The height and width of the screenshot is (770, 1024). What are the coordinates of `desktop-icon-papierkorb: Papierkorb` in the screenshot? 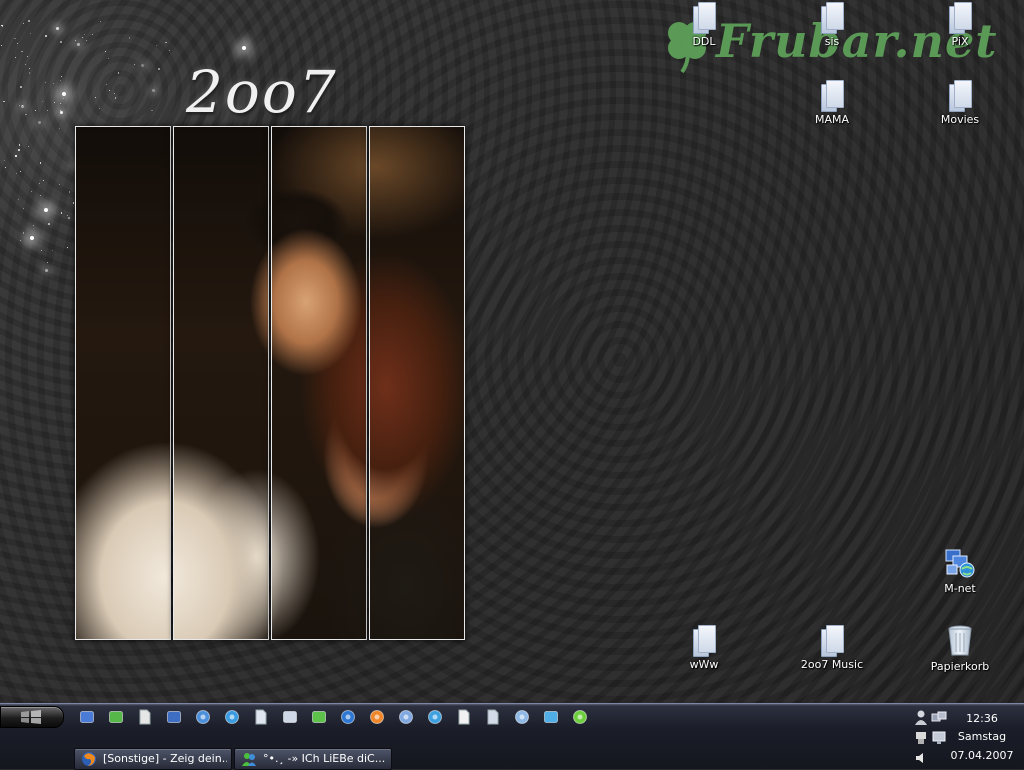 It's located at (960, 649).